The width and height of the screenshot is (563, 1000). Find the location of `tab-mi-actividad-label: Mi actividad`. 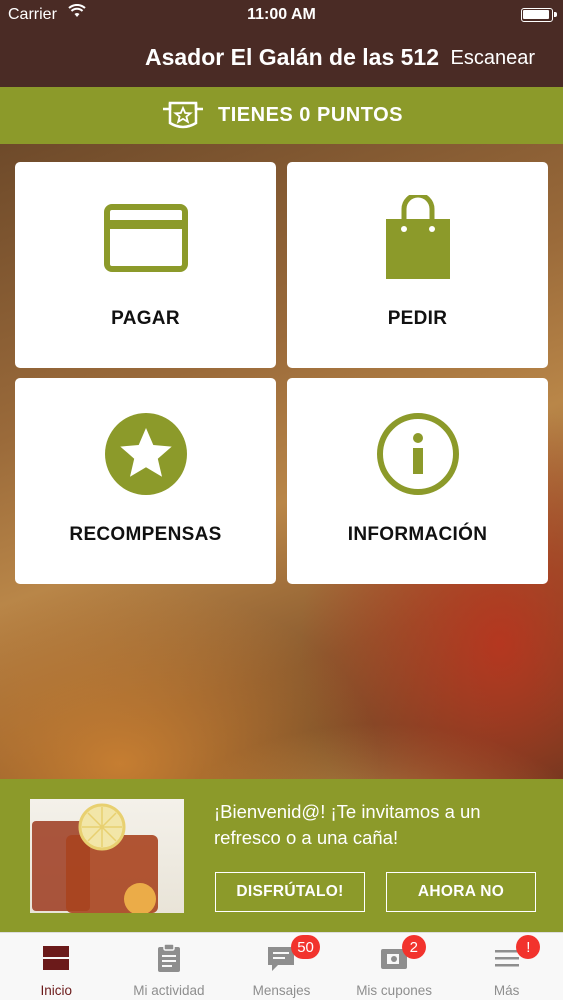

tab-mi-actividad-label: Mi actividad is located at coordinates (169, 990).